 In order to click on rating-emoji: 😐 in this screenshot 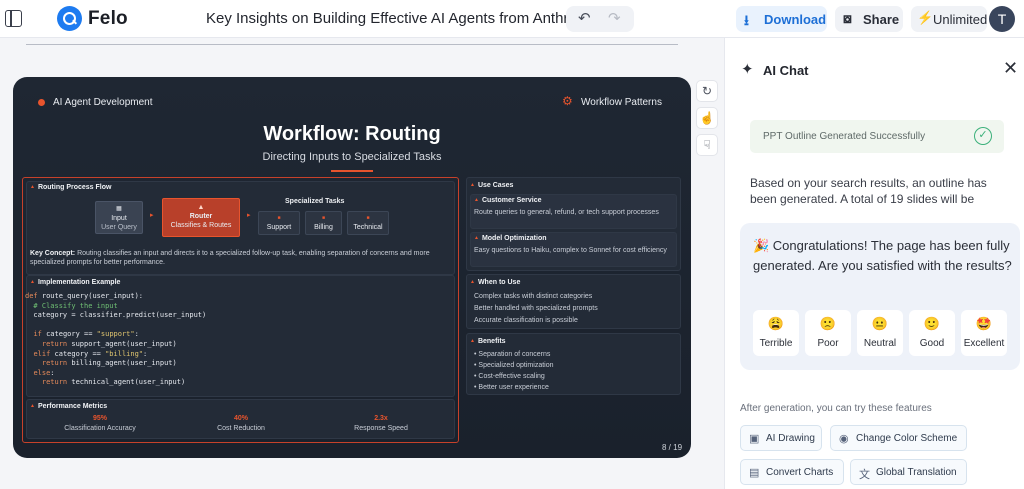, I will do `click(880, 323)`.